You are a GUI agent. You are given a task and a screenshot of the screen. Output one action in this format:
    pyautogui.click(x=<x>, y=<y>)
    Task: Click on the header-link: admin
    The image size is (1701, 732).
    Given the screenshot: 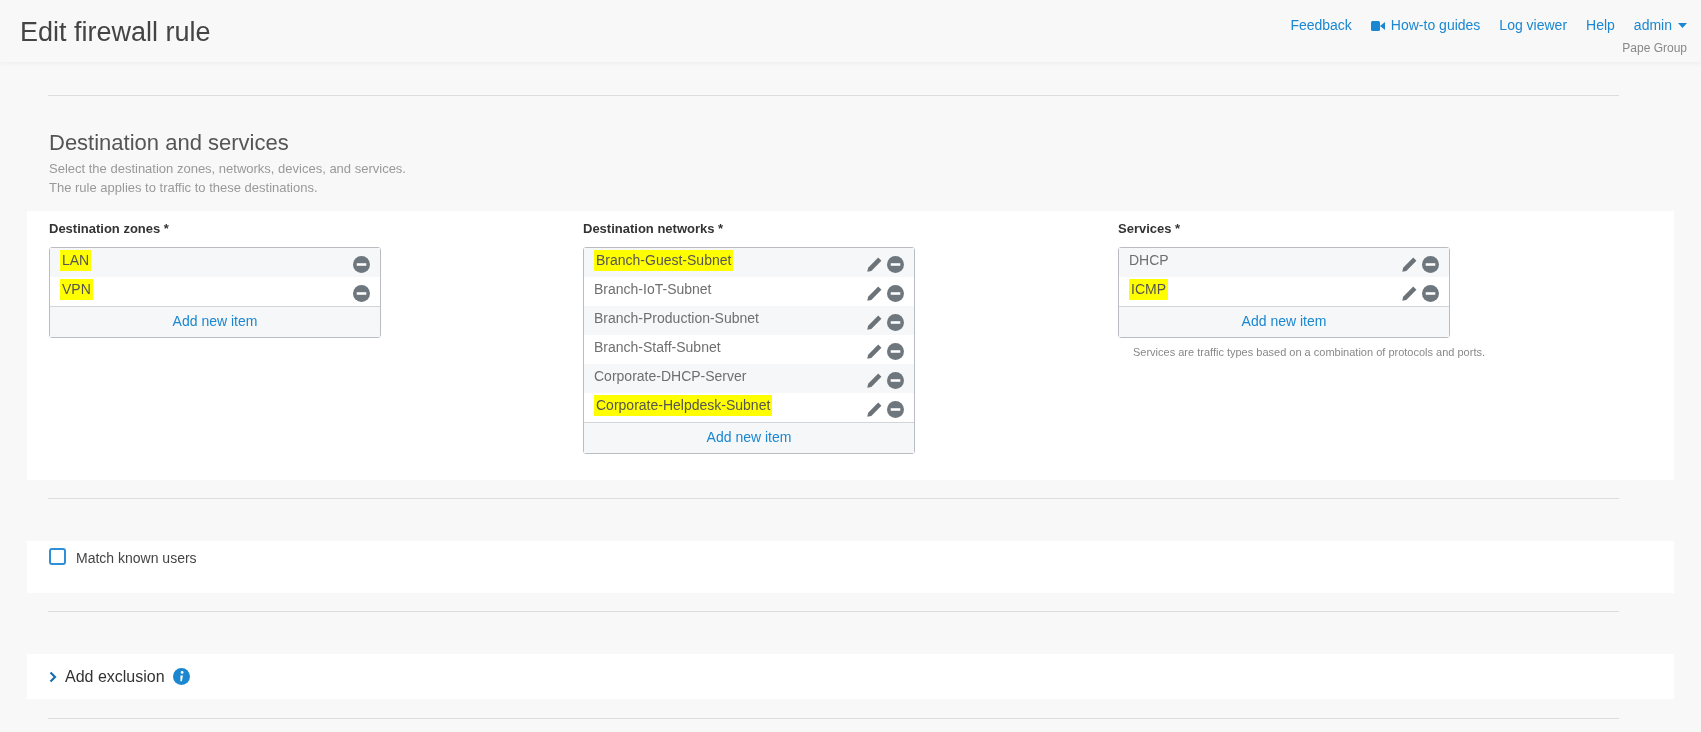 What is the action you would take?
    pyautogui.click(x=1660, y=25)
    